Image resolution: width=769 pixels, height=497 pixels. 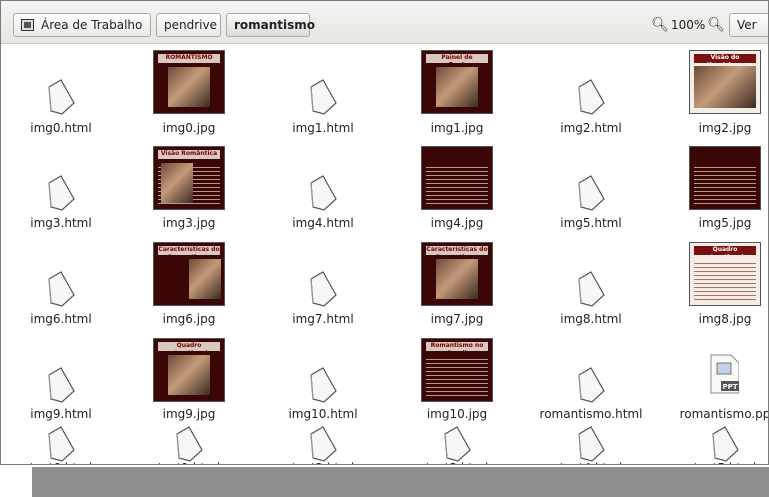 What do you see at coordinates (189, 155) in the screenshot?
I see `thumbnail-title: Visão Romântica` at bounding box center [189, 155].